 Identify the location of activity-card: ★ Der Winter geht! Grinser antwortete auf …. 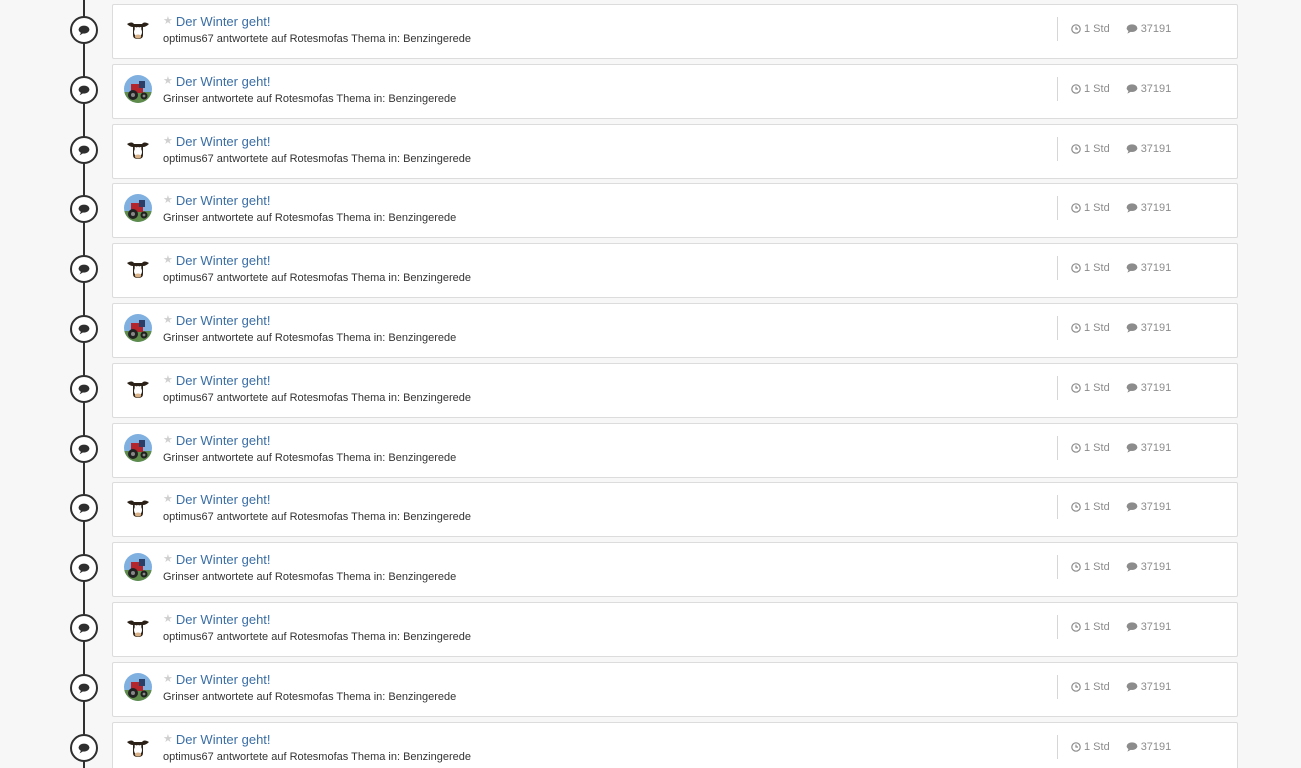
(675, 450).